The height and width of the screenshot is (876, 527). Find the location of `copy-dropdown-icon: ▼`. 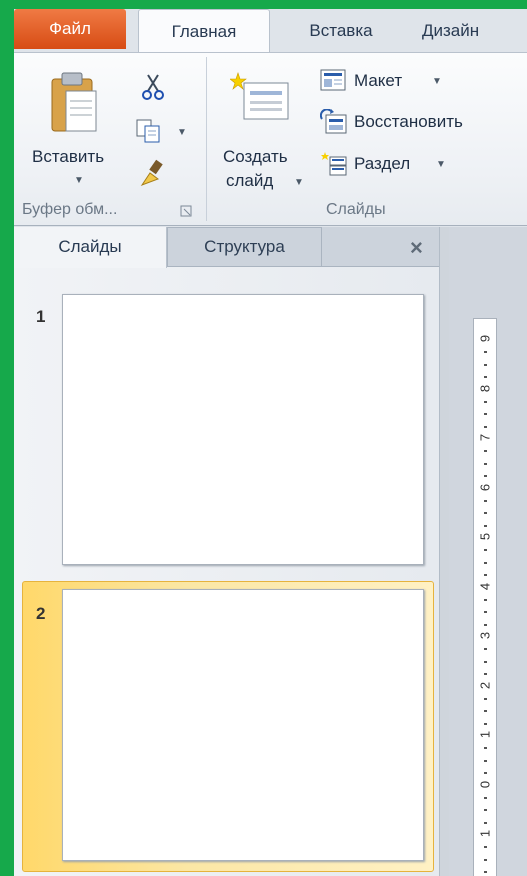

copy-dropdown-icon: ▼ is located at coordinates (182, 132).